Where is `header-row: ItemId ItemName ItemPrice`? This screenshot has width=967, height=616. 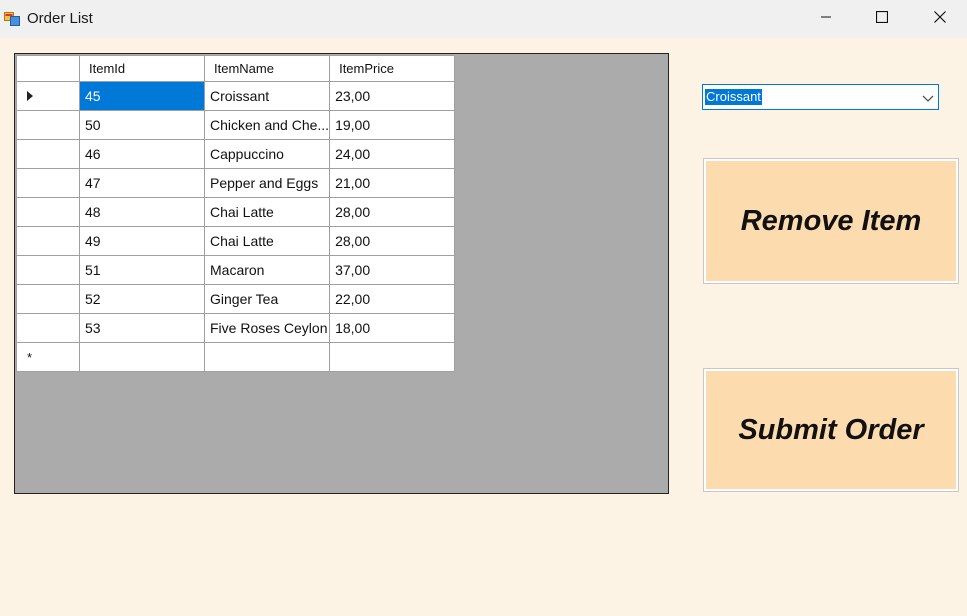
header-row: ItemId ItemName ItemPrice is located at coordinates (236, 68).